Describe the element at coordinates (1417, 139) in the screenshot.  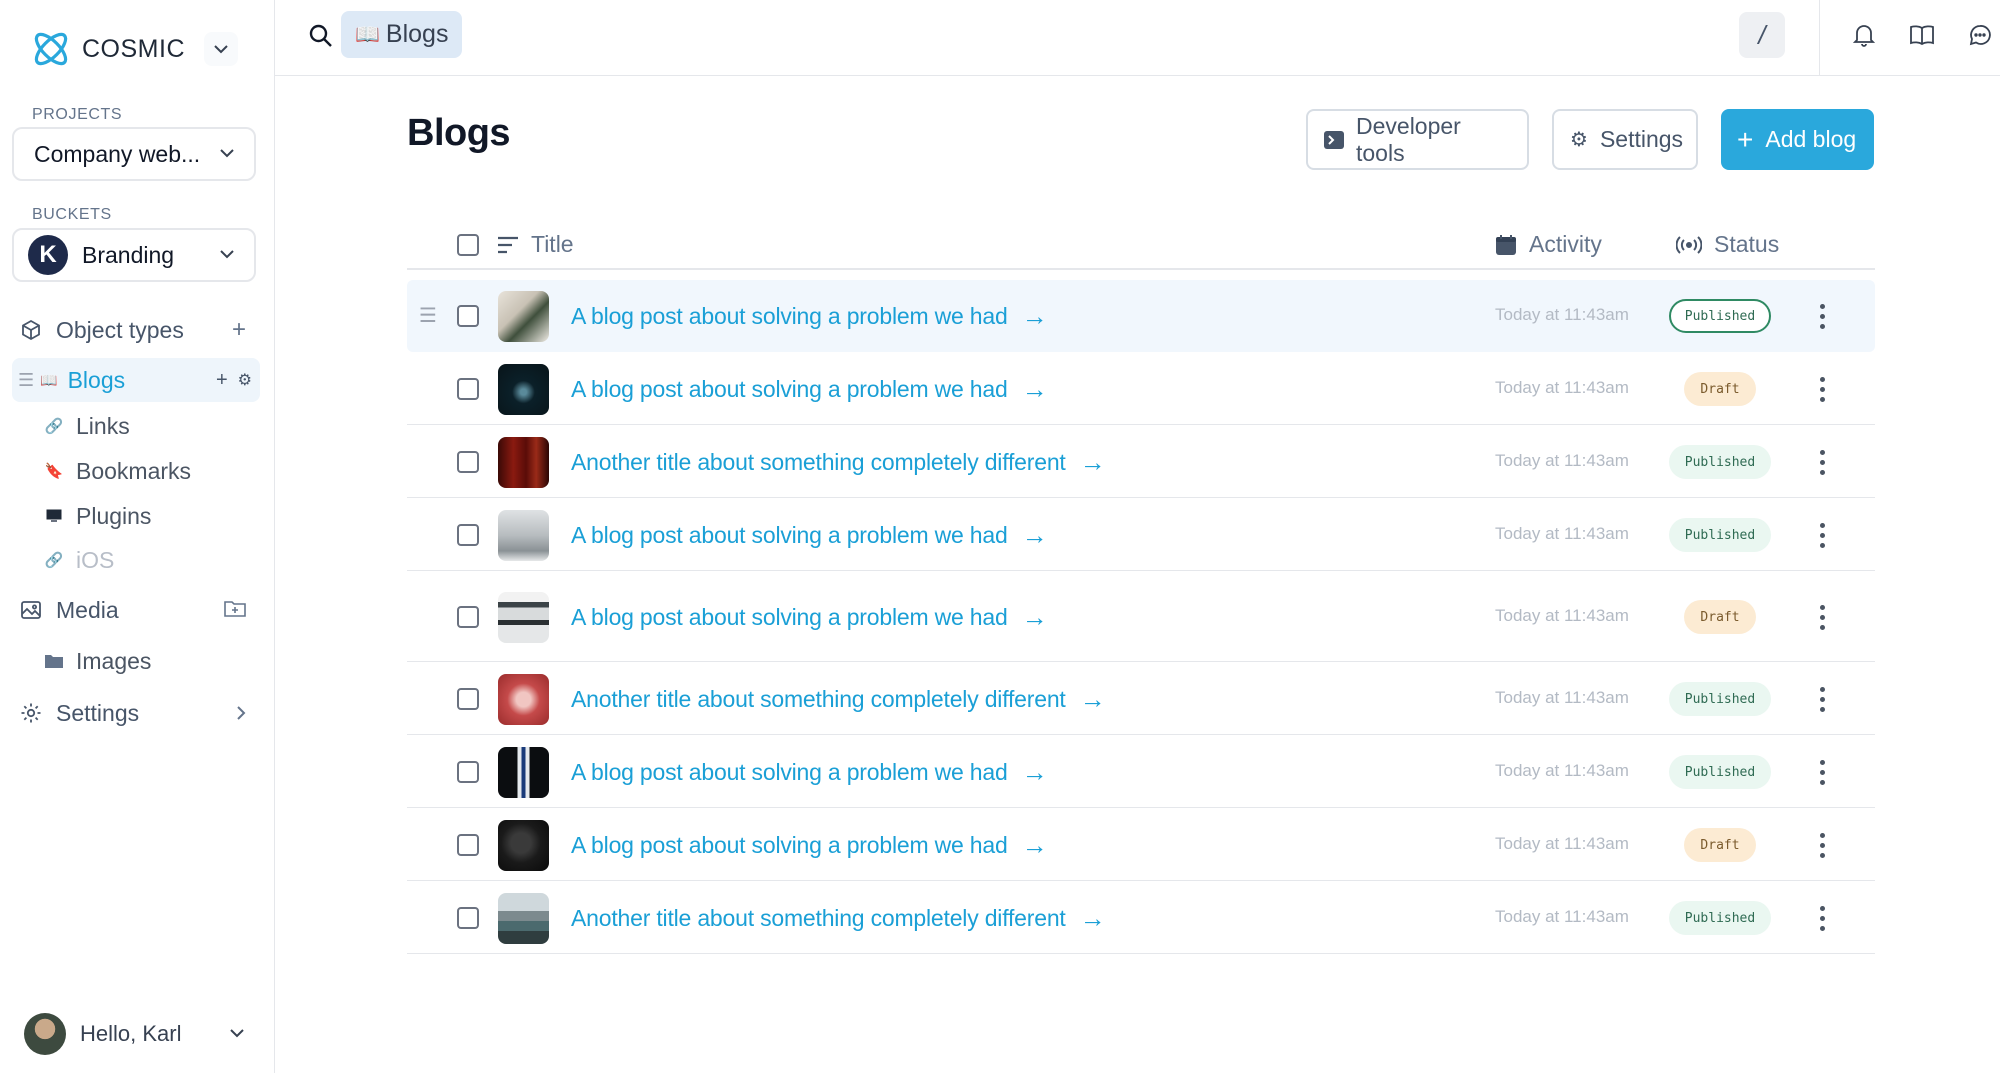
I see `developer-tools-button: Developer tools` at that location.